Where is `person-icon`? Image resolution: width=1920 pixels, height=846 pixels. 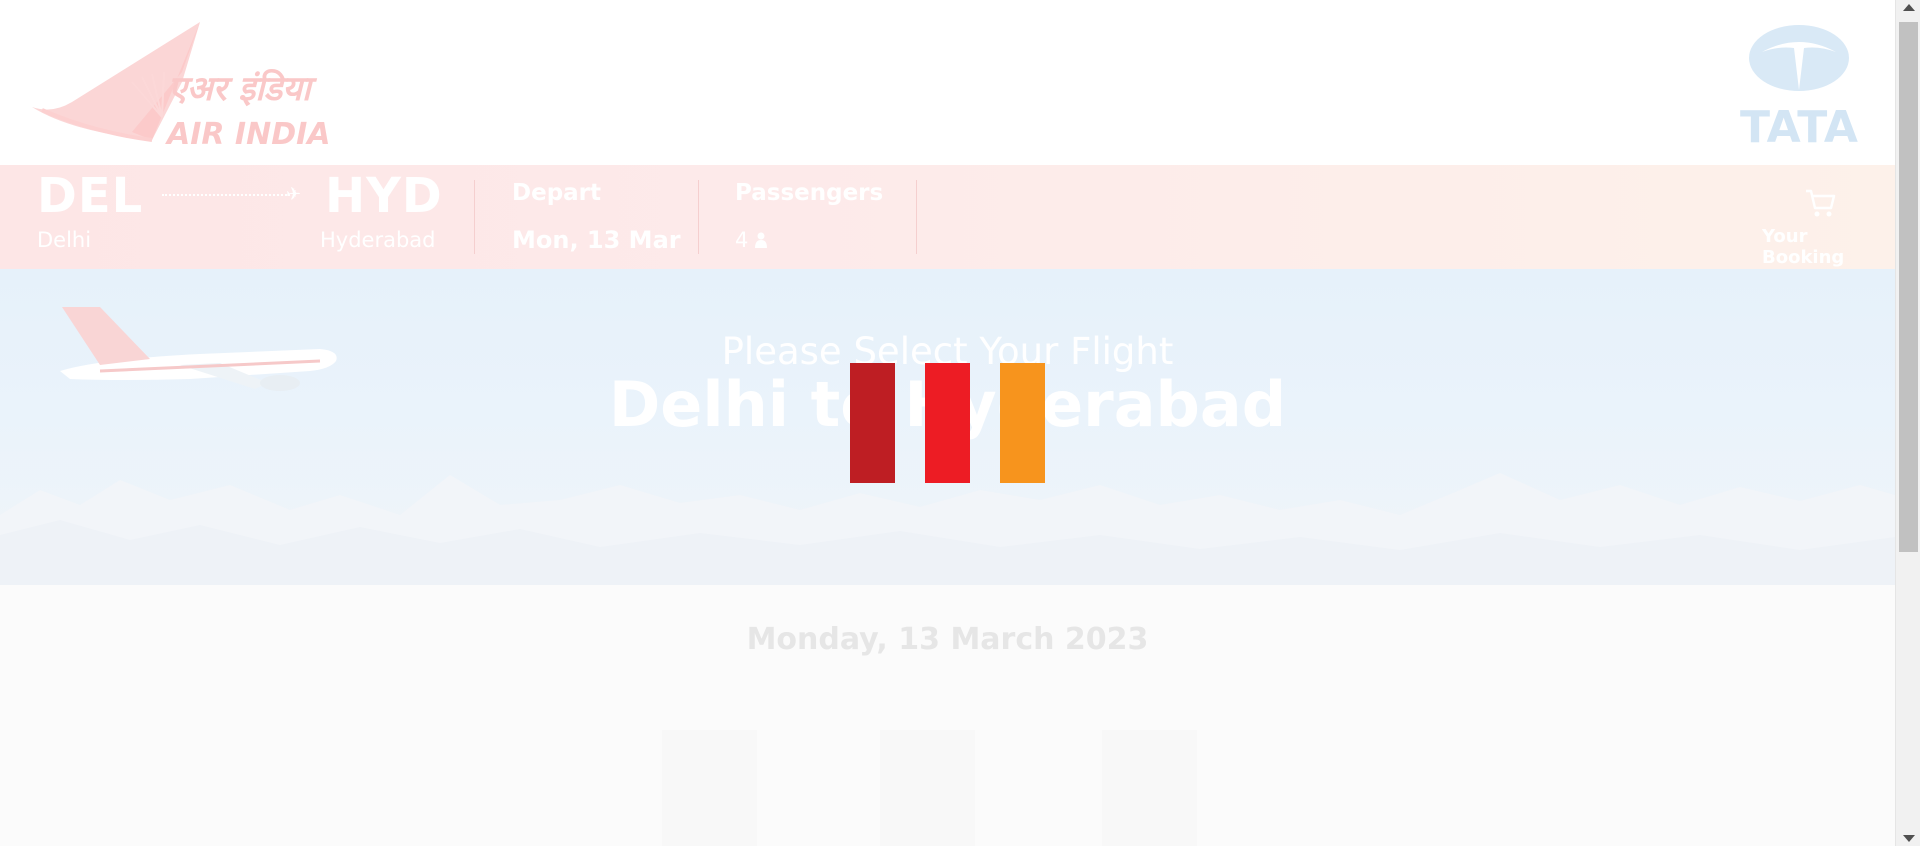
person-icon is located at coordinates (761, 240).